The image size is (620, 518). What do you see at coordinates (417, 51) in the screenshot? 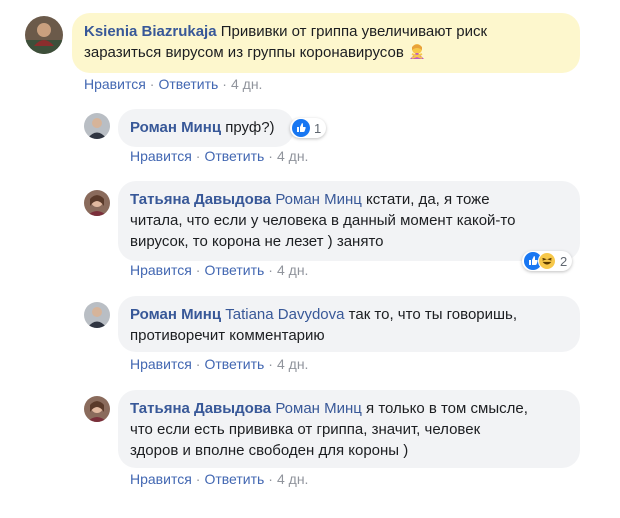
I see `person-gesturing-no-emoji` at bounding box center [417, 51].